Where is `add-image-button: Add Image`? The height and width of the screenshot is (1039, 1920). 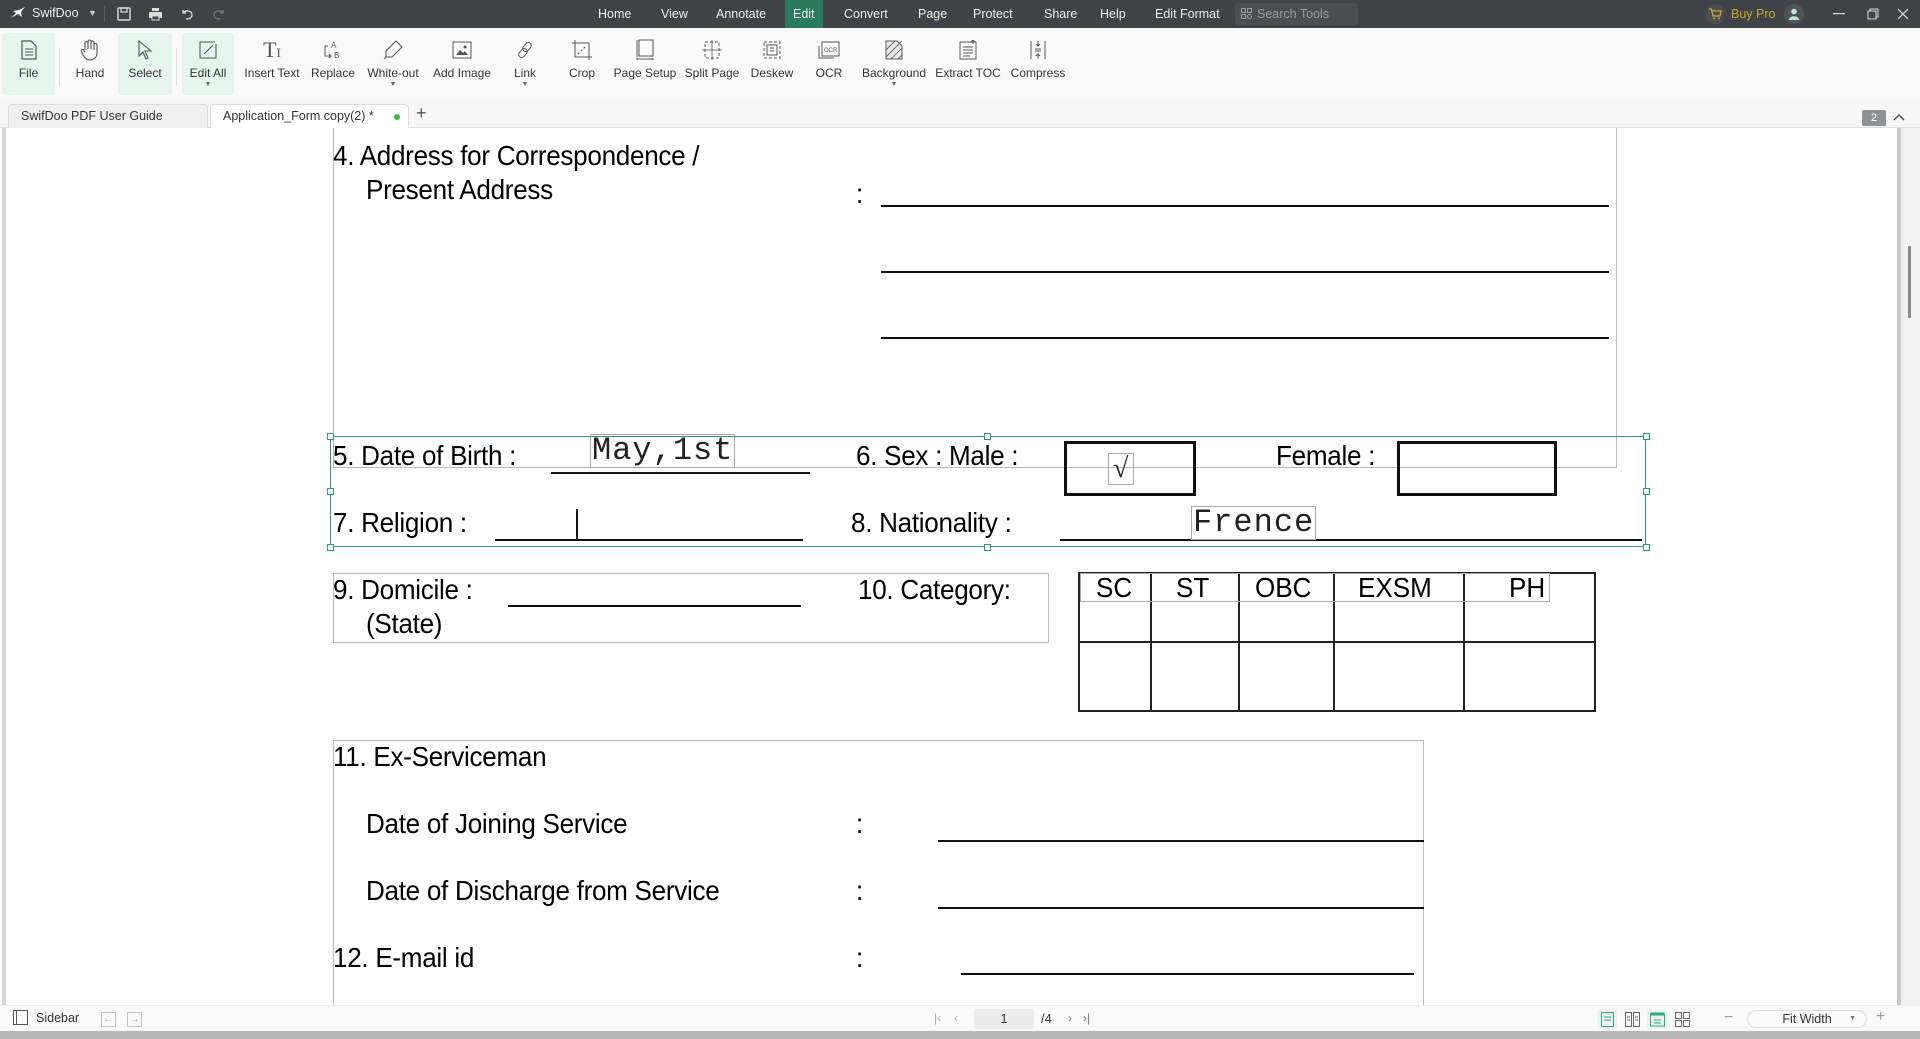 add-image-button: Add Image is located at coordinates (462, 64).